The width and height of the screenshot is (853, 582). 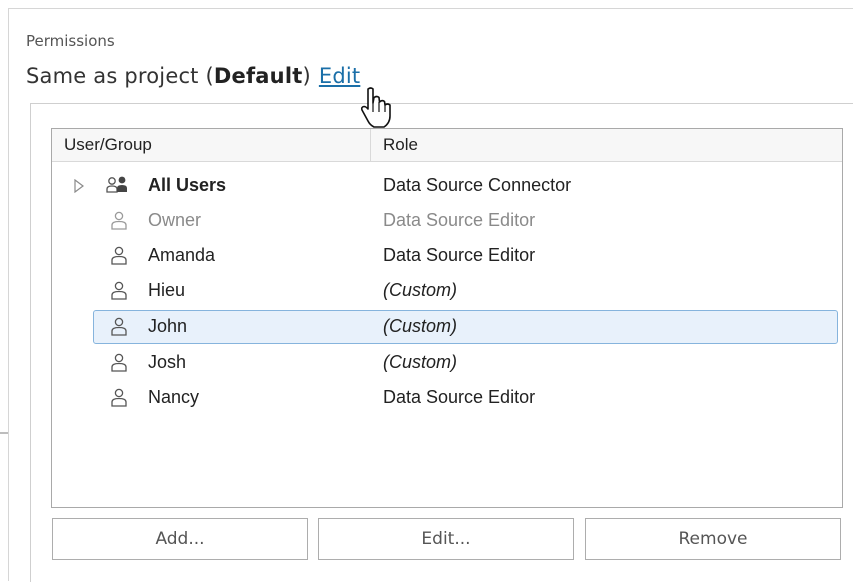 I want to click on permissions-status: Same as project (Default) Edit, so click(x=193, y=76).